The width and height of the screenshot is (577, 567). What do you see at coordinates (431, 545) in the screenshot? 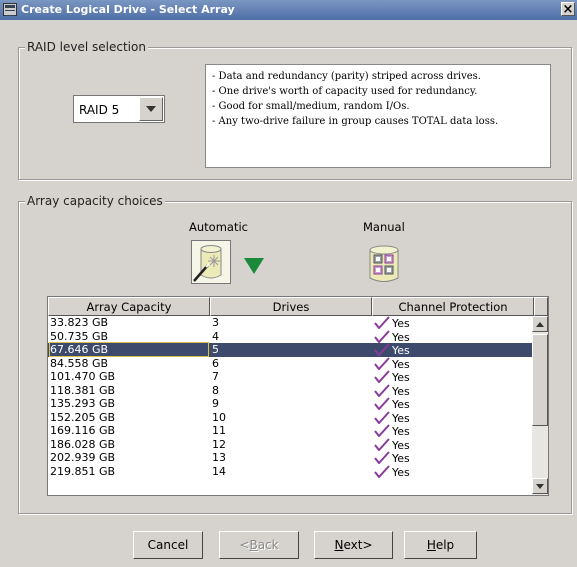
I see `help-mnemonic: H` at bounding box center [431, 545].